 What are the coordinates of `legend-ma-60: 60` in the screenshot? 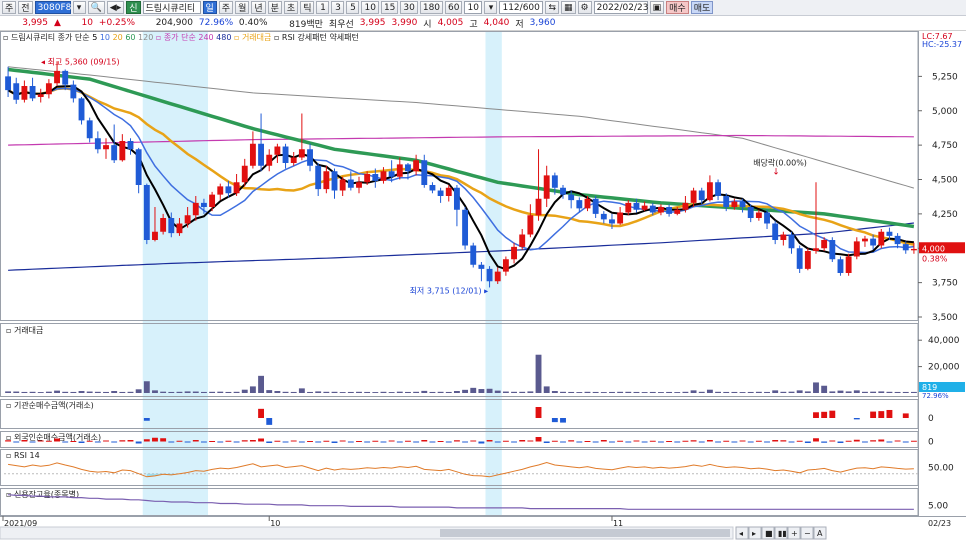 It's located at (131, 37).